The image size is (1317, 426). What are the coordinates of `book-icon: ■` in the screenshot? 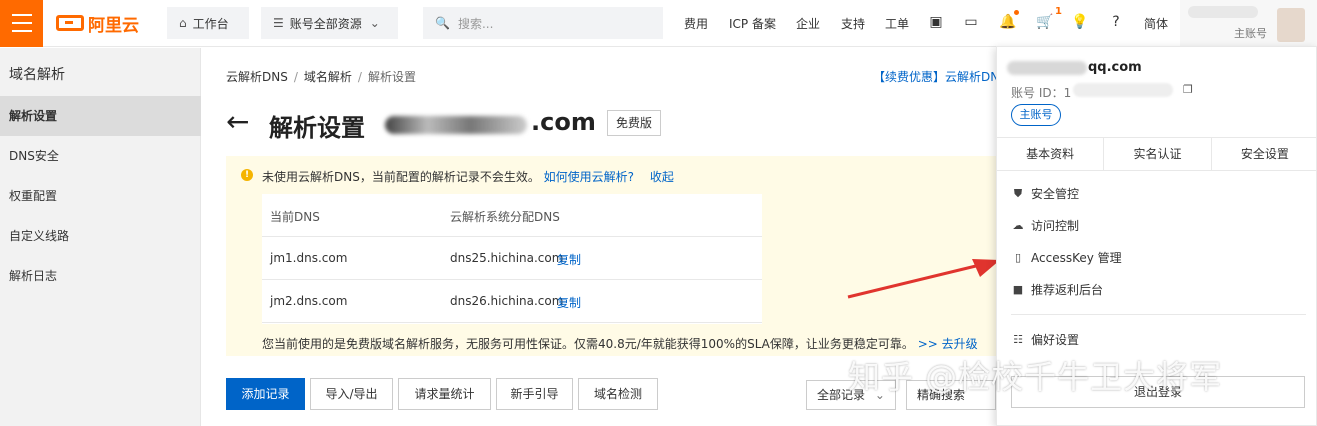 It's located at (1018, 289).